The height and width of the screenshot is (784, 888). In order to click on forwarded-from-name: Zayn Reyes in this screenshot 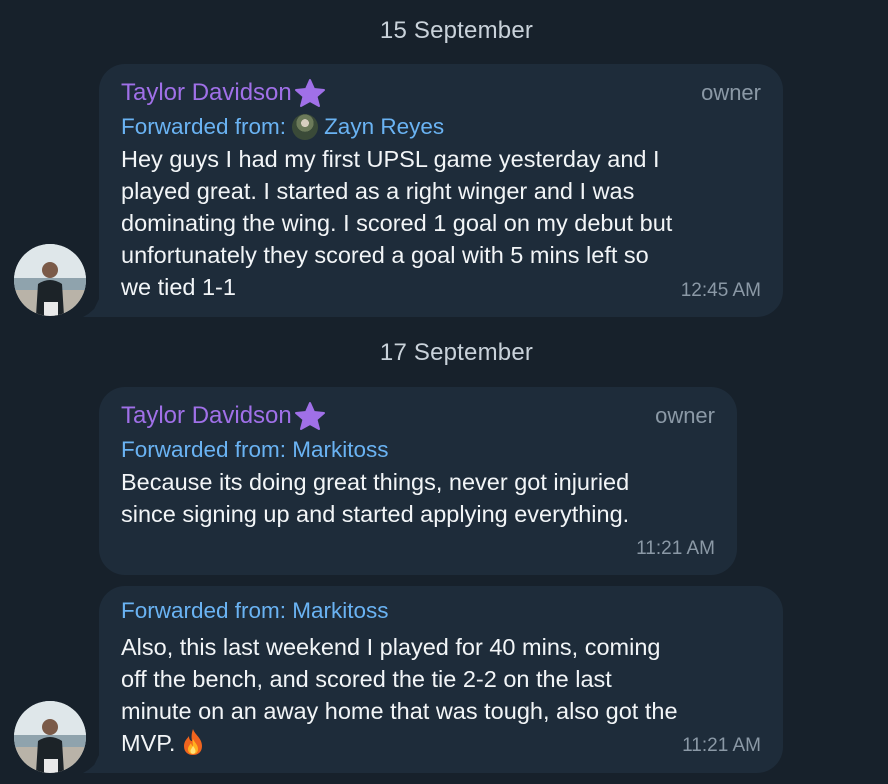, I will do `click(384, 127)`.